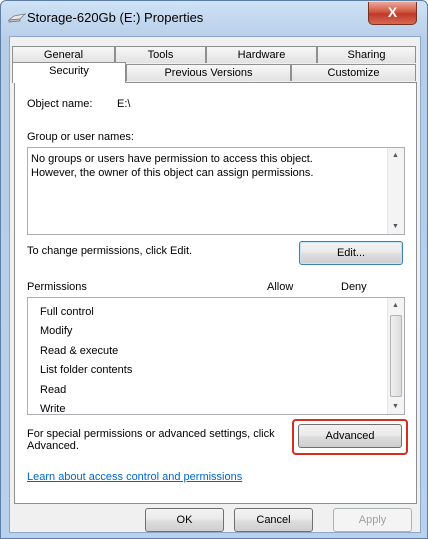 This screenshot has height=539, width=428. What do you see at coordinates (86, 370) in the screenshot?
I see `perm-list-folder-contents: List folder contents` at bounding box center [86, 370].